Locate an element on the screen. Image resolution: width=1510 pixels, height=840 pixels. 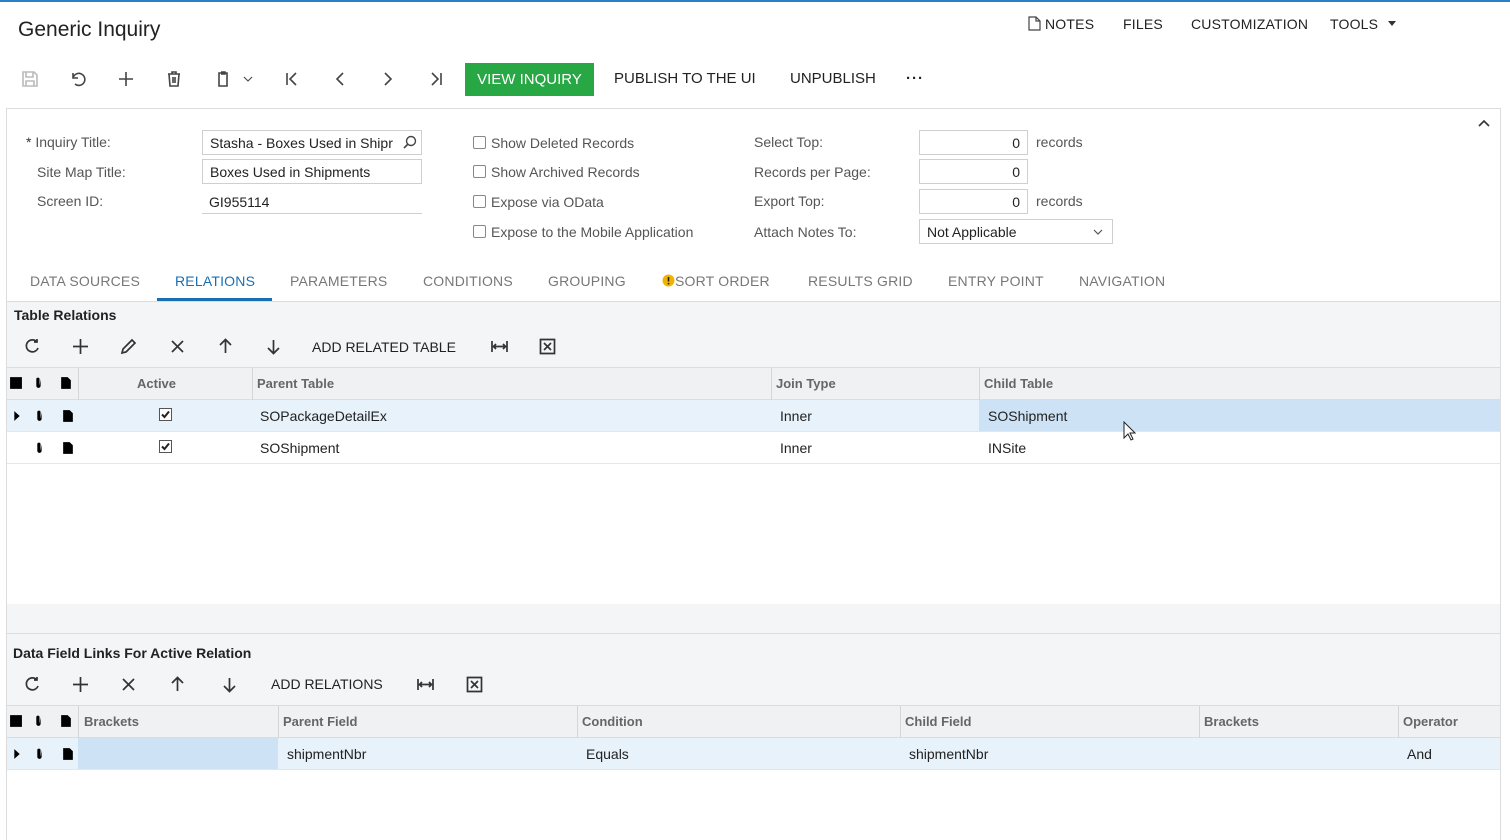
child-table-cell: INSite is located at coordinates (1007, 448).